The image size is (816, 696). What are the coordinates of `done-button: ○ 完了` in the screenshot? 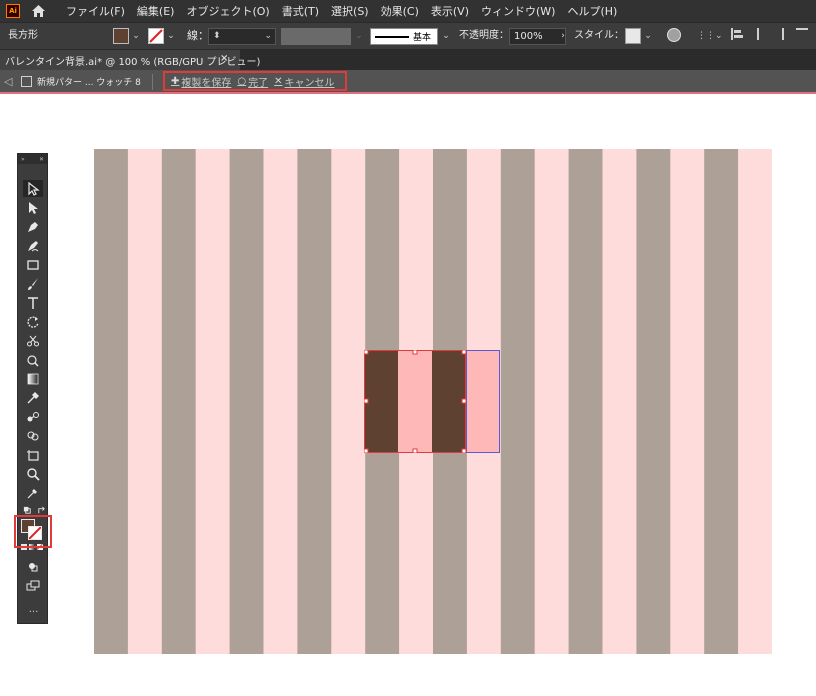 It's located at (252, 81).